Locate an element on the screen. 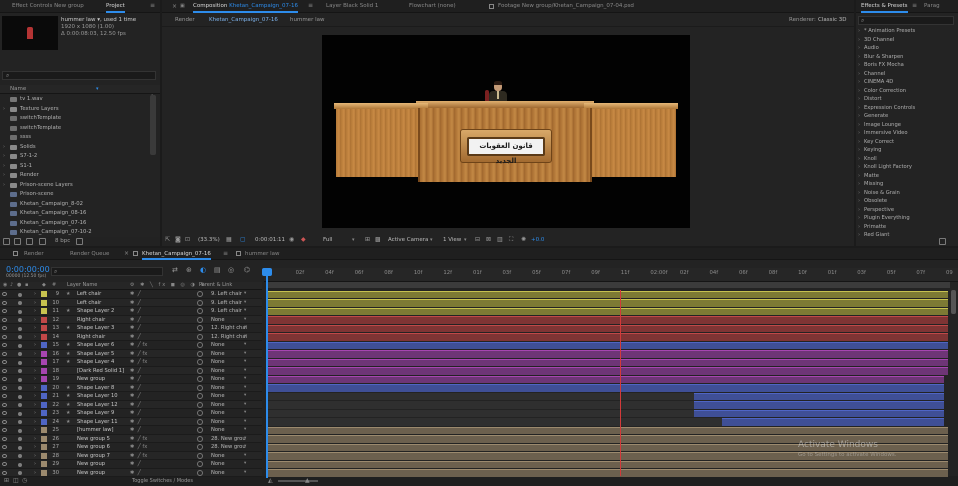  frame-blending-icon: ▤ is located at coordinates (217, 270).